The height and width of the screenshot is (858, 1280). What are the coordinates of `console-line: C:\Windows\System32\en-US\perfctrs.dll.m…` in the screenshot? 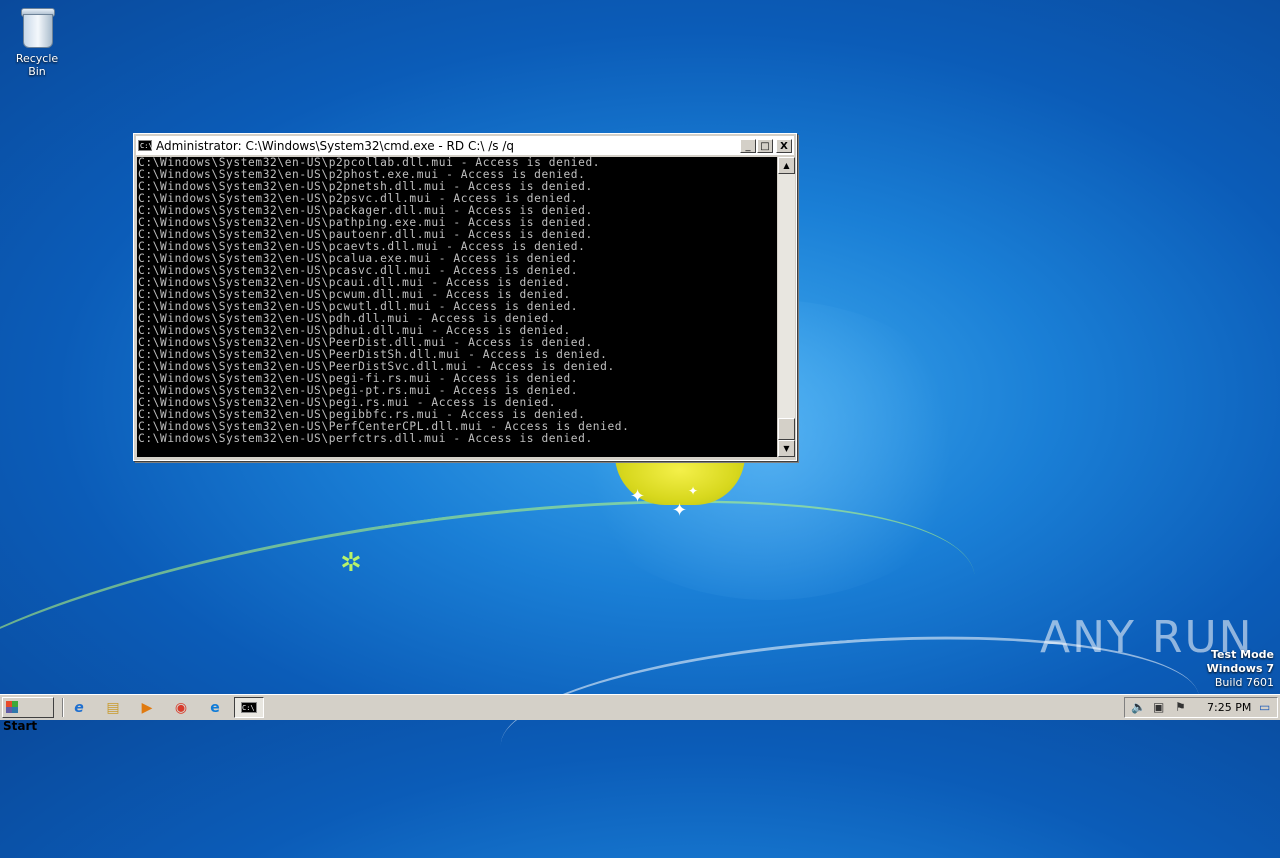 It's located at (365, 438).